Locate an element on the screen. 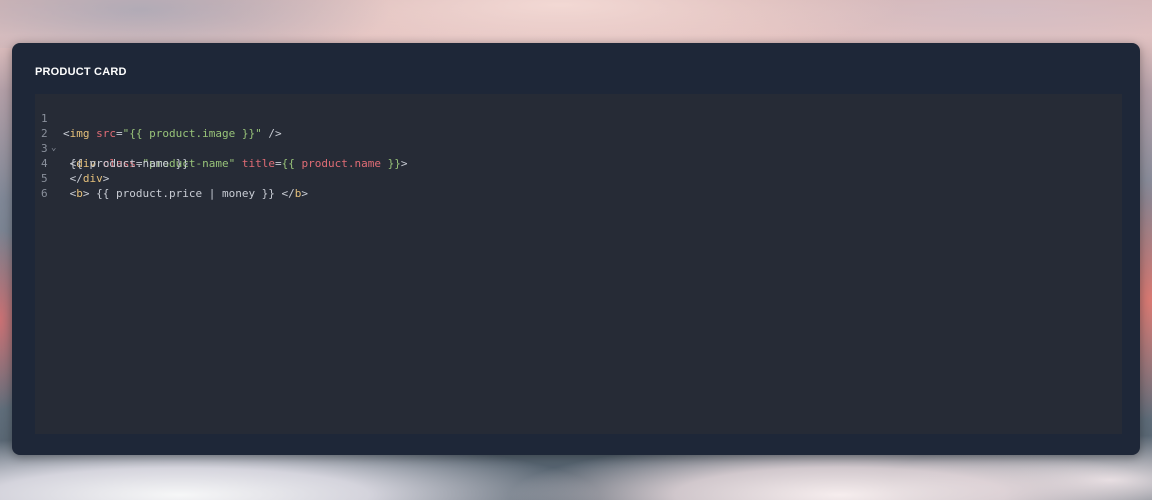 Image resolution: width=1152 pixels, height=500 pixels. code-content: <b> {{ product.price | money }} </b> is located at coordinates (185, 193).